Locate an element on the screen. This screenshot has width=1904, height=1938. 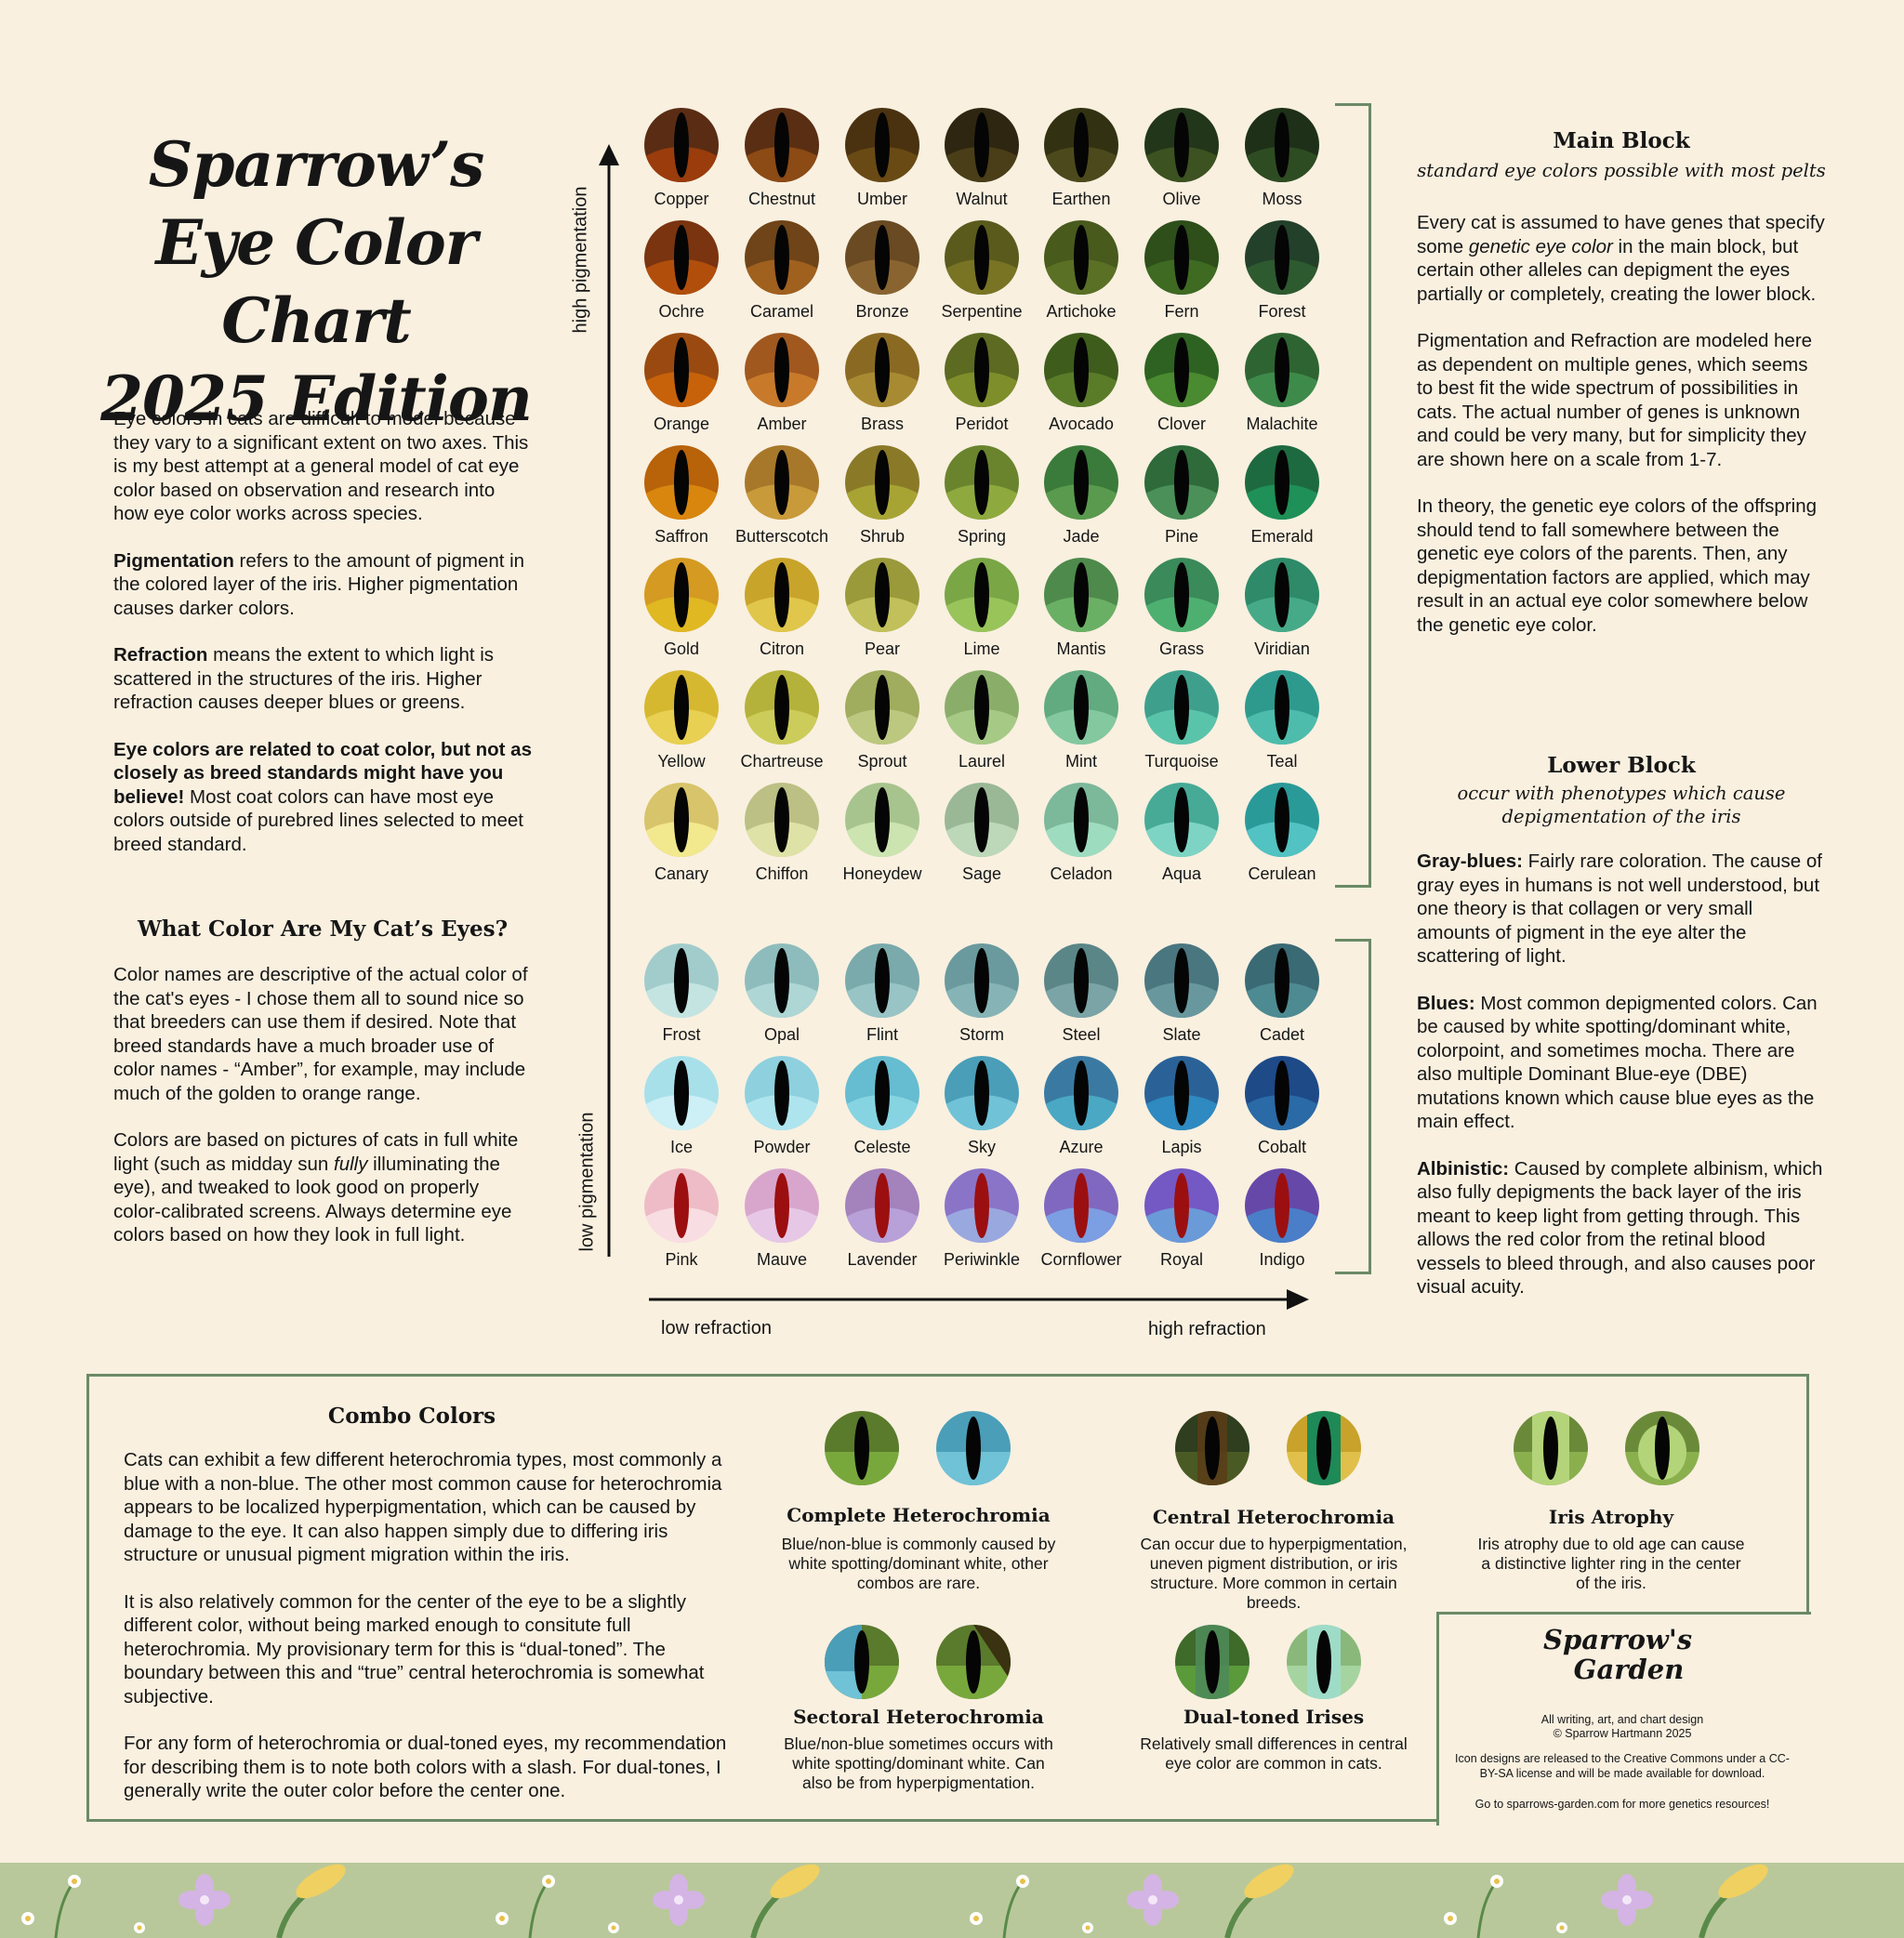
eye-pine-swatch is located at coordinates (1181, 482).